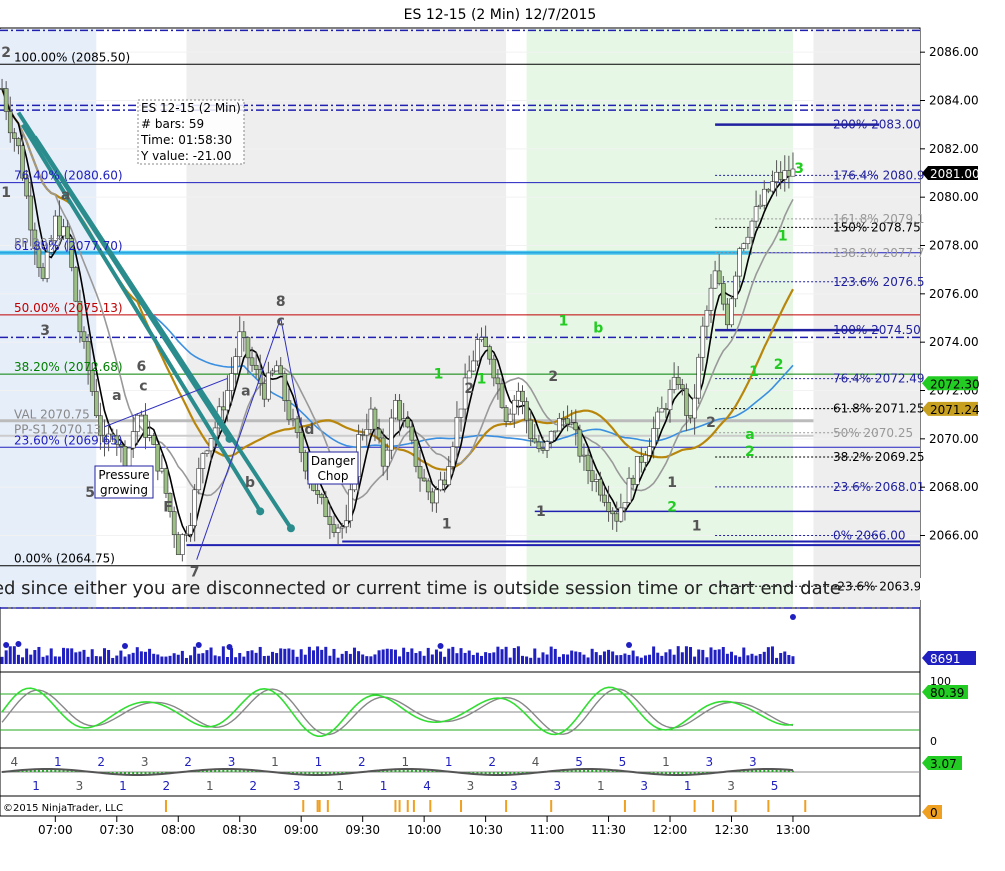 The image size is (1005, 871). What do you see at coordinates (116, 830) in the screenshot?
I see `x-tick-label-1: 07:30` at bounding box center [116, 830].